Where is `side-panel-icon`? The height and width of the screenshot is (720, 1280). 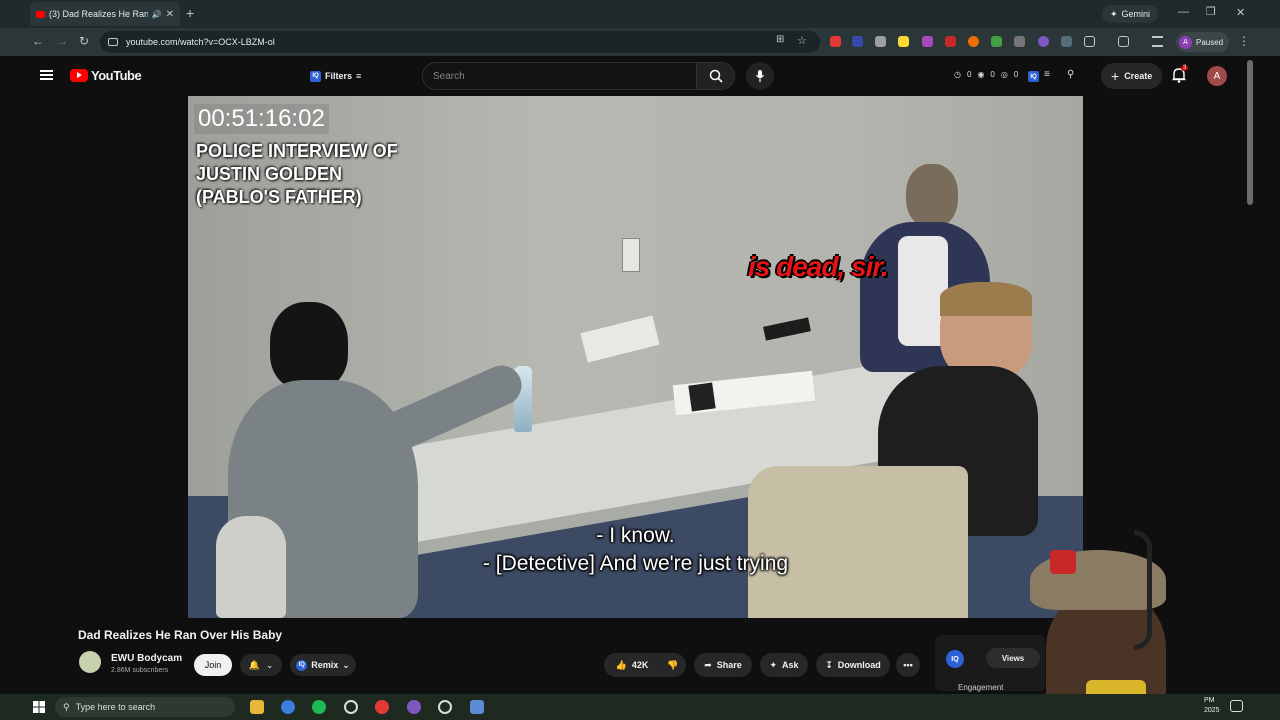
side-panel-icon is located at coordinates (1123, 41).